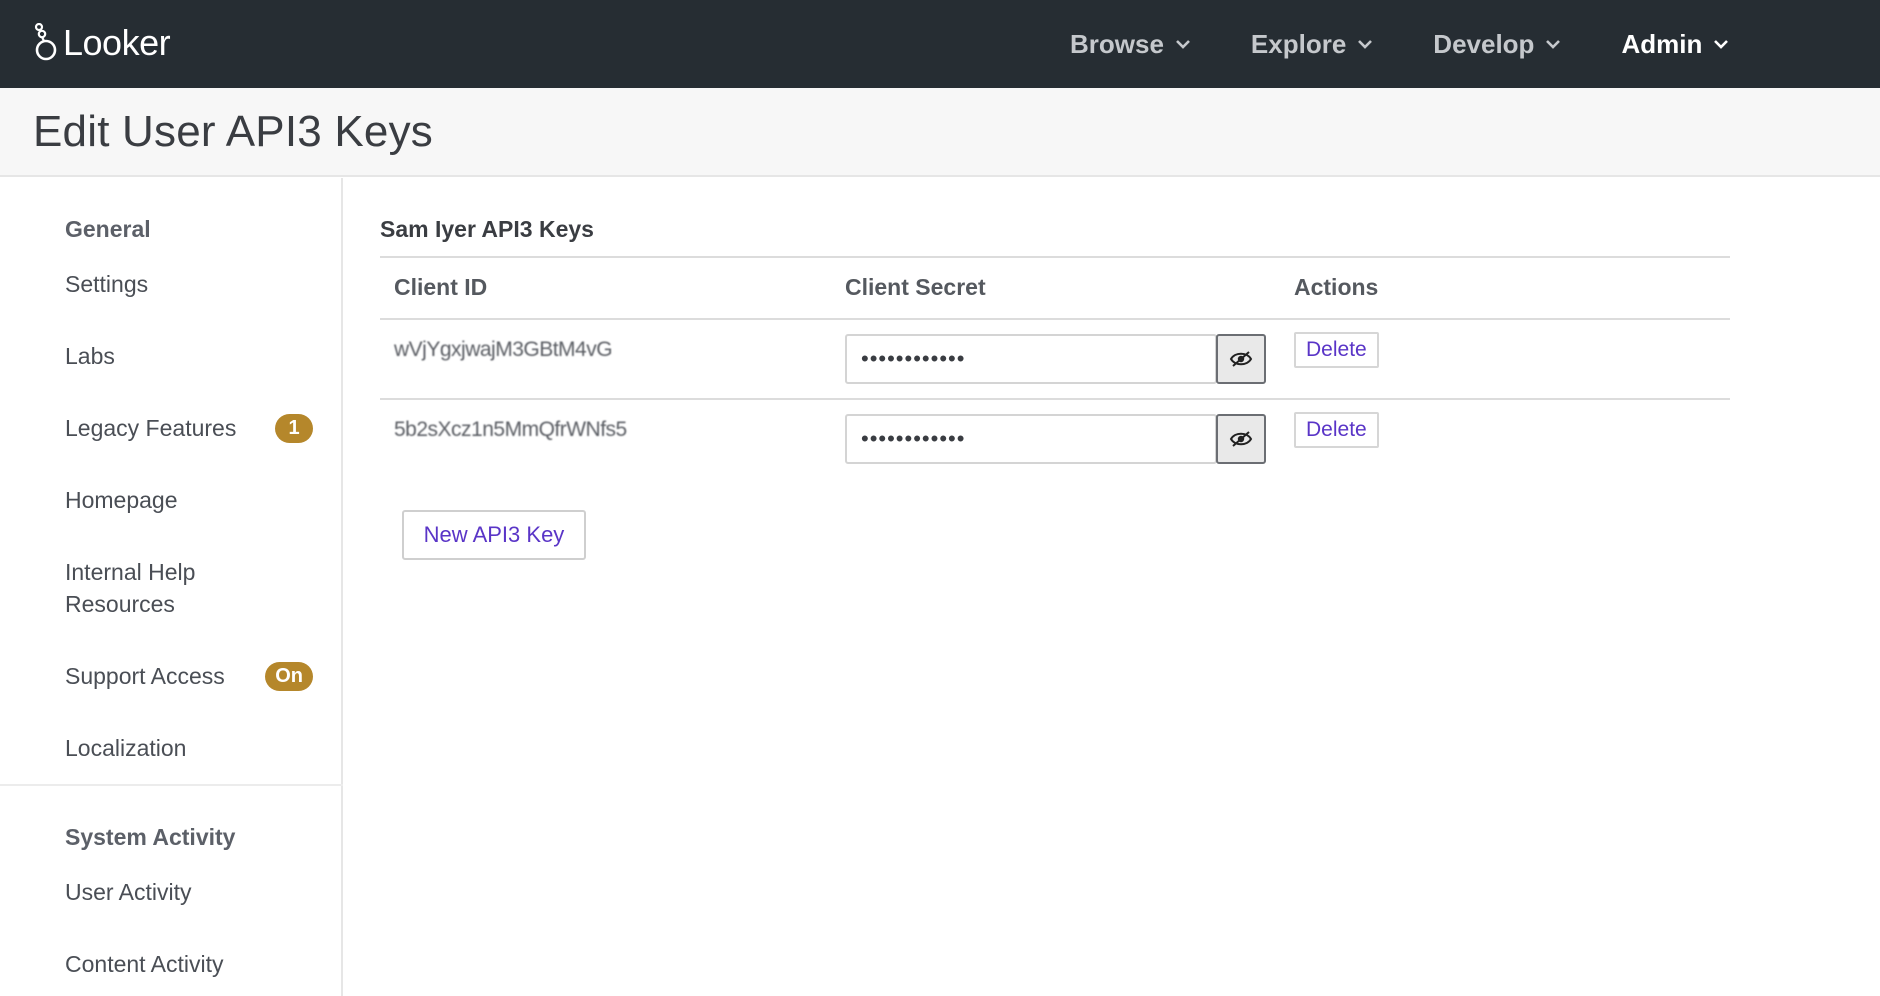 The width and height of the screenshot is (1880, 996). I want to click on api-keys-section-title: Sam Iyer API3 Keys, so click(487, 229).